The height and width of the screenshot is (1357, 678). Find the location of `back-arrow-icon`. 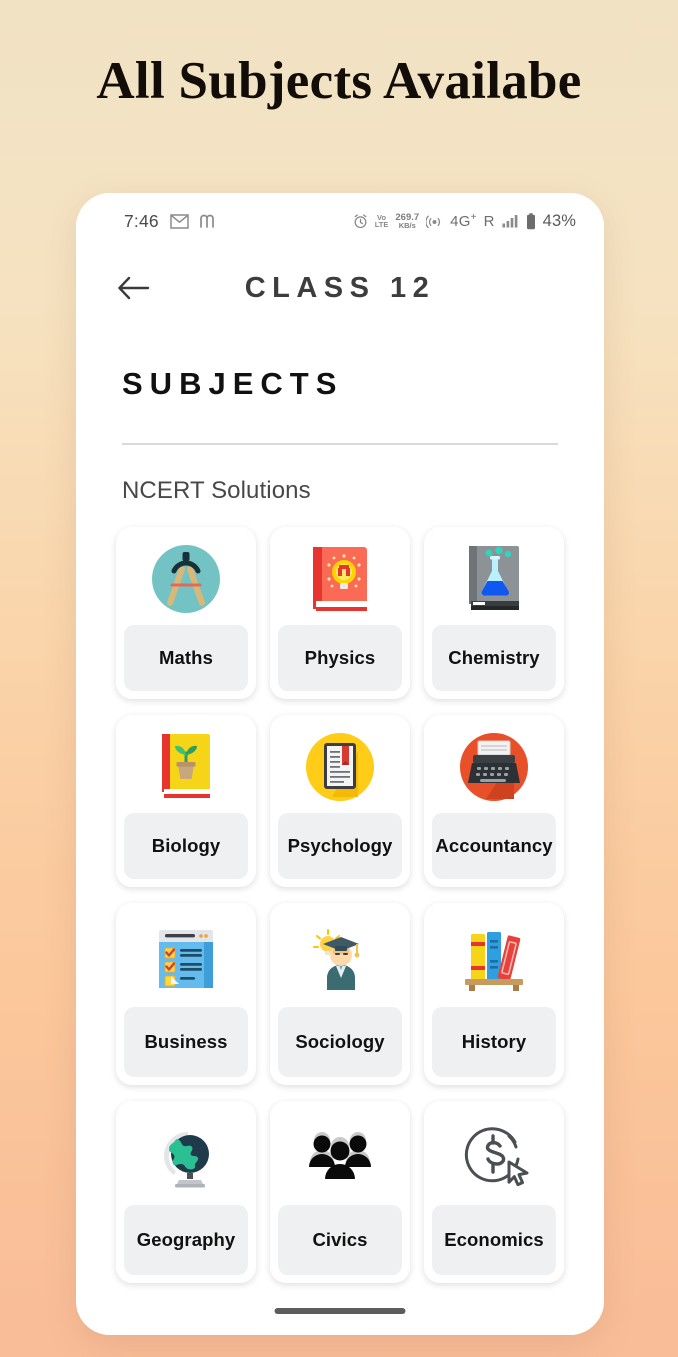

back-arrow-icon is located at coordinates (134, 288).